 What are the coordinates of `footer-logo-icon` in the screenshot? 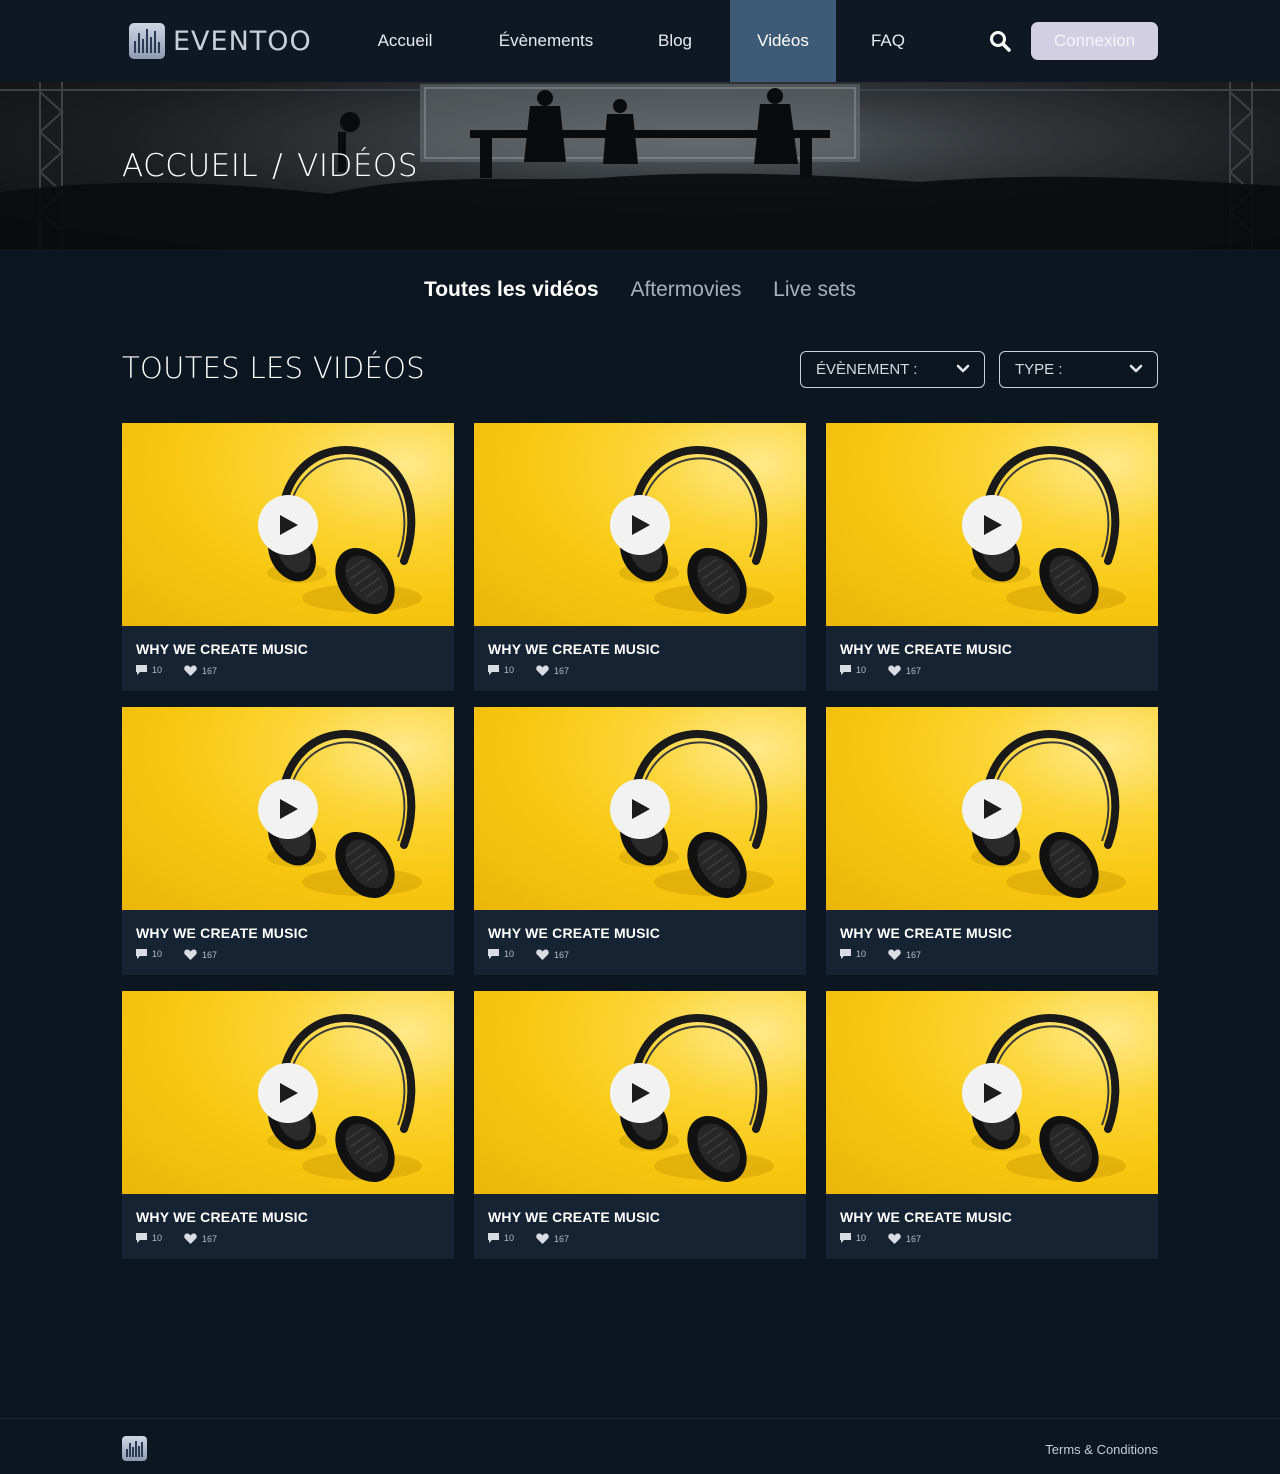 It's located at (134, 1448).